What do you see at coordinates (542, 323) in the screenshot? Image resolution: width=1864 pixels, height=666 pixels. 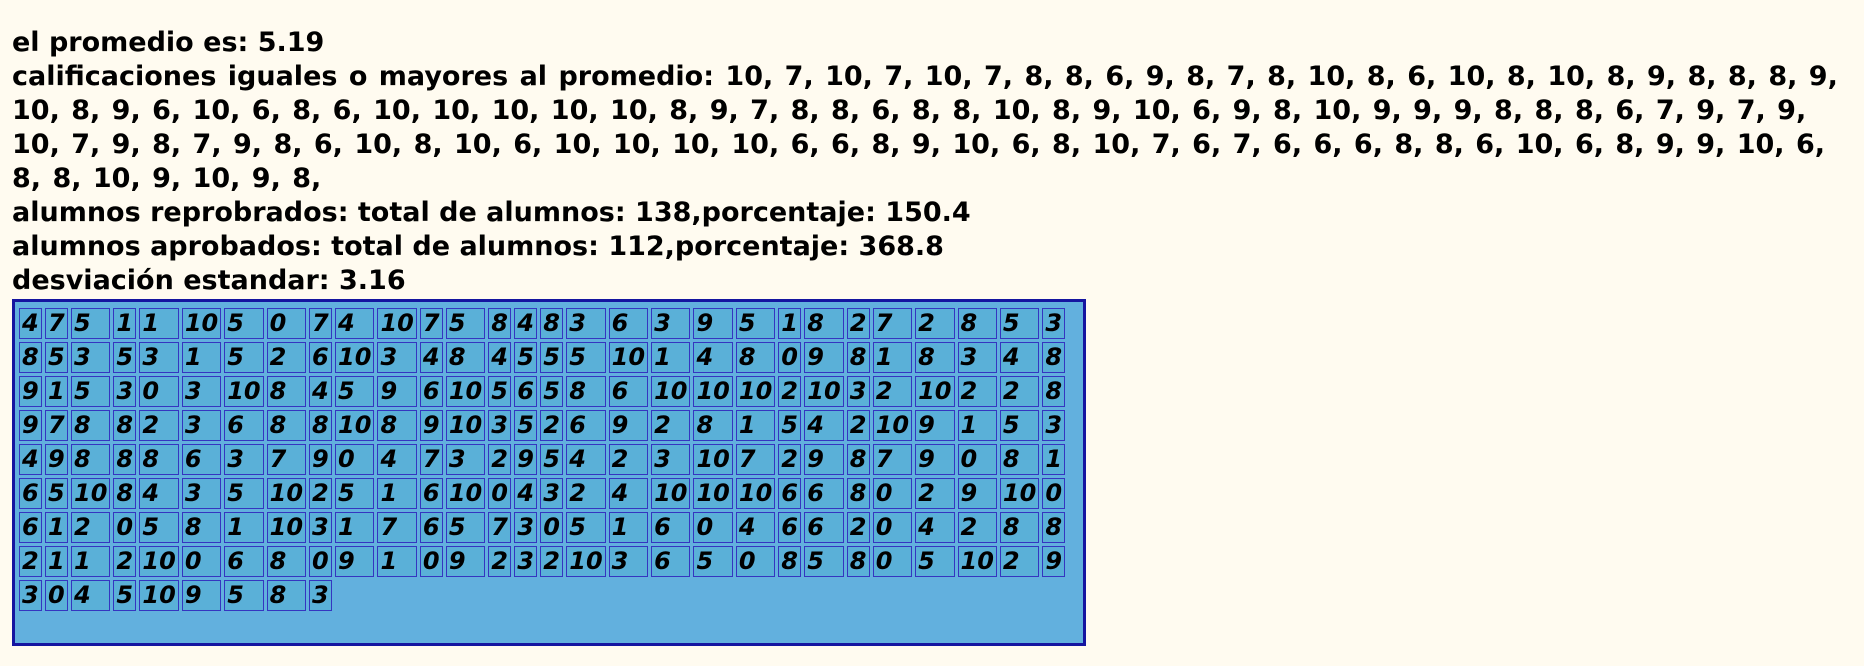 I see `table-row: 4 7 5 1 1 10 5 0 7 4 10 7 5 8 4 8 3 6 3 9 5 1 8 2 7 2 8 5 3` at bounding box center [542, 323].